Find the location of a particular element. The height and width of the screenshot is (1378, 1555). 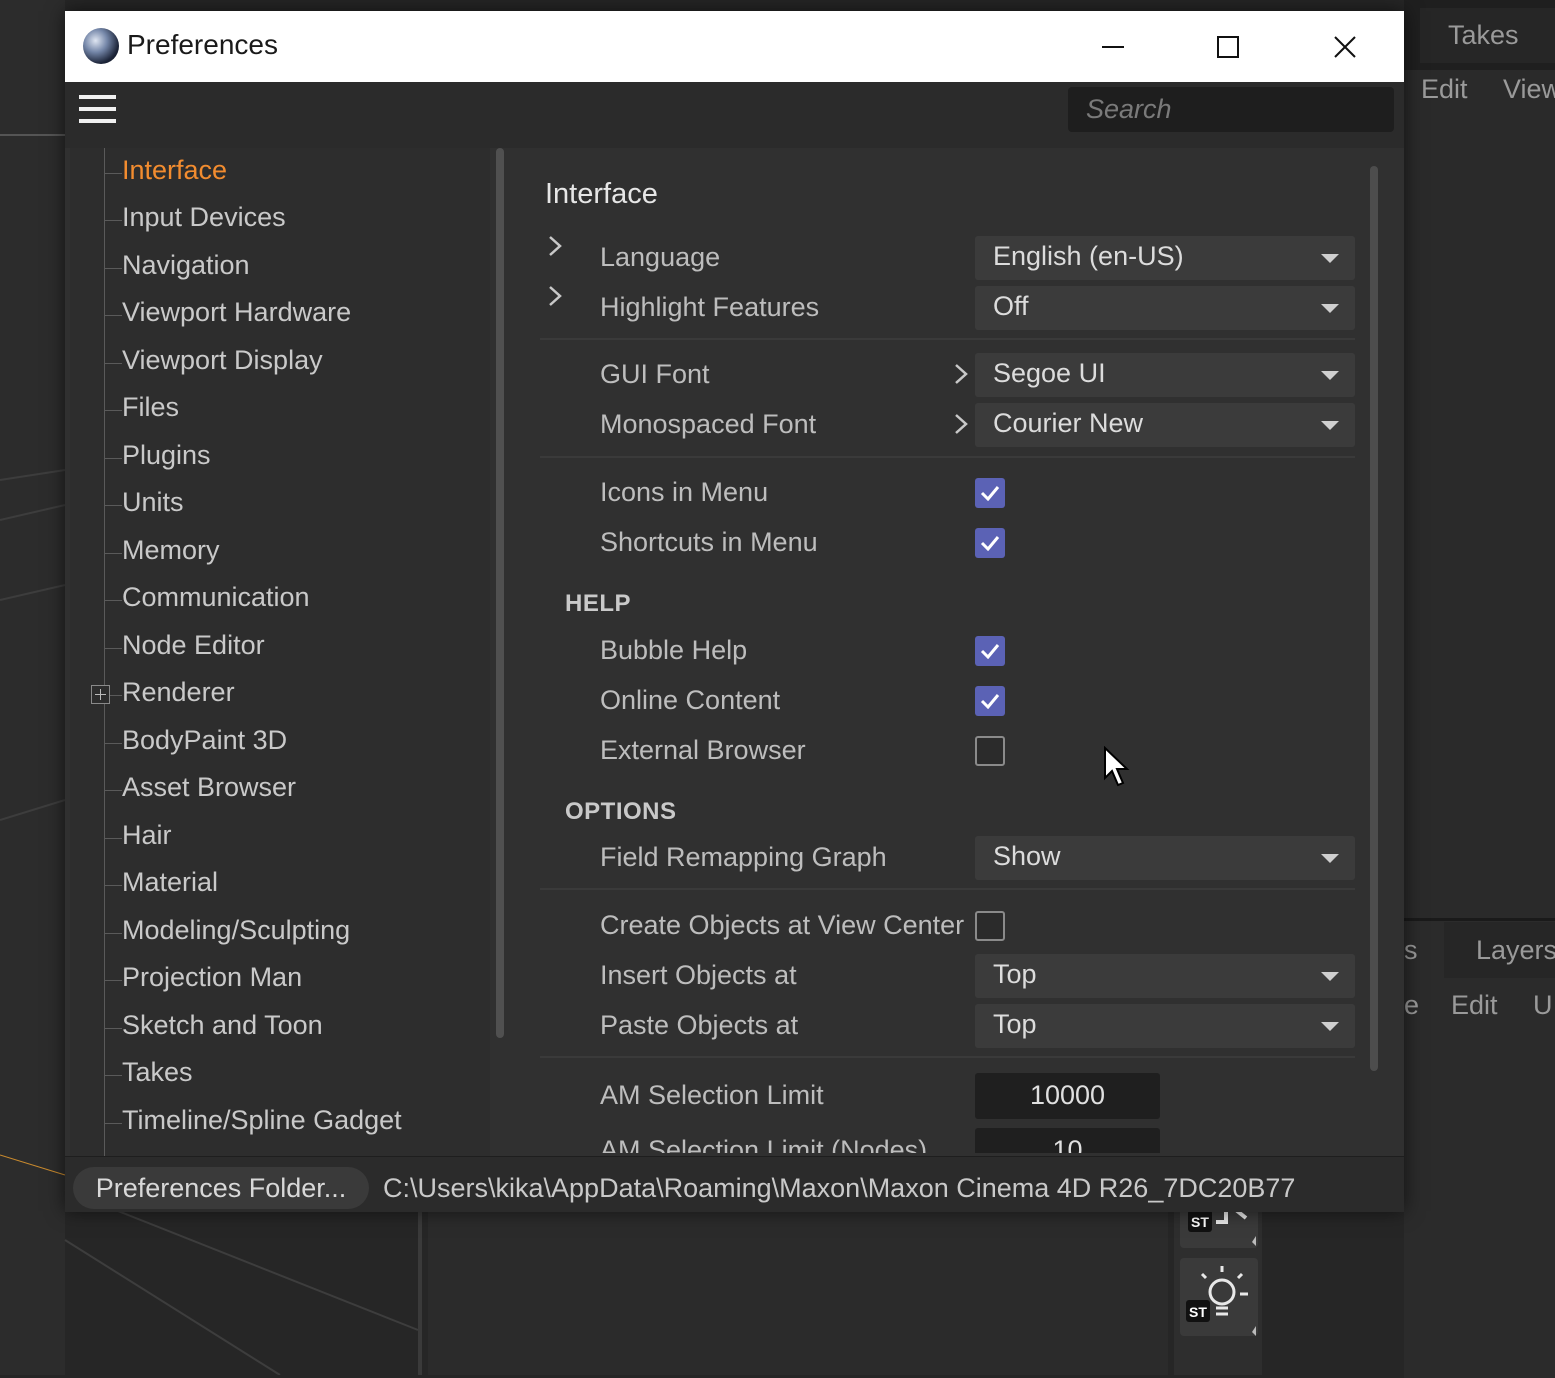

sidebar-item-label: Plugins is located at coordinates (166, 455).